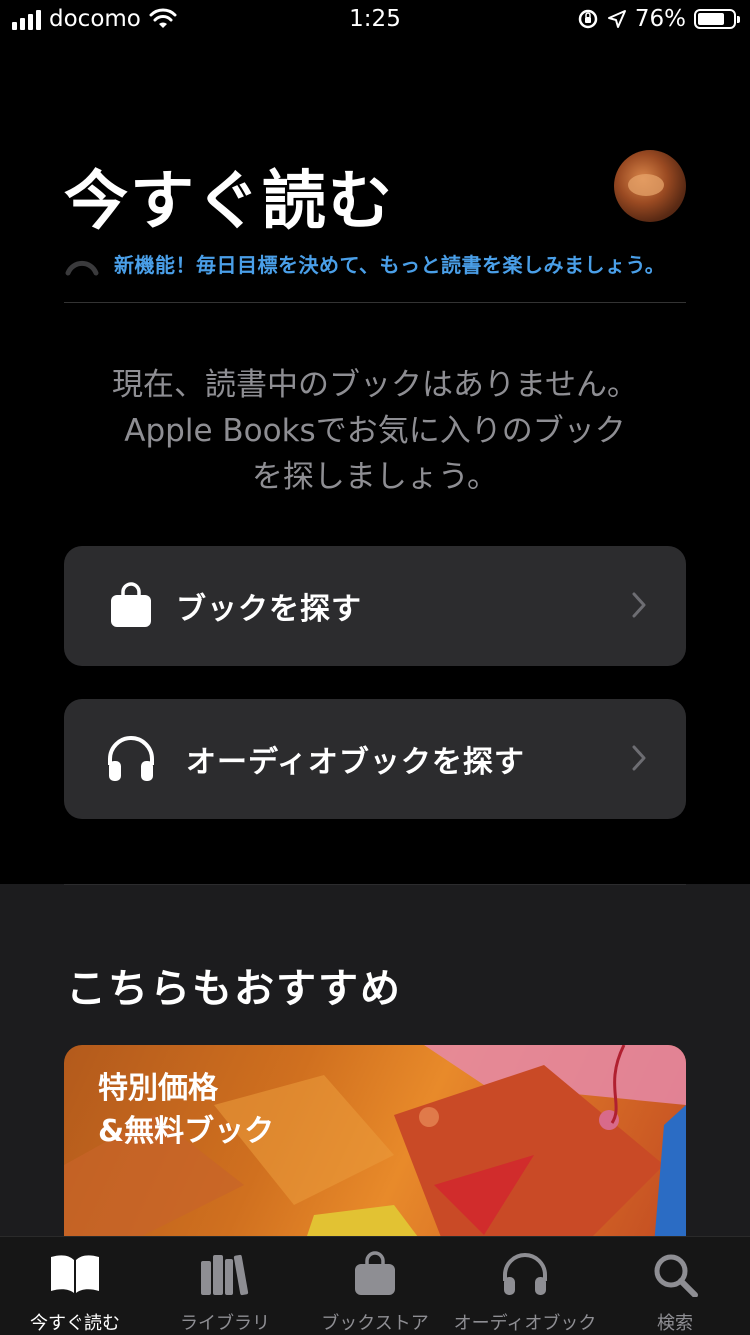  I want to click on library-icon, so click(225, 1275).